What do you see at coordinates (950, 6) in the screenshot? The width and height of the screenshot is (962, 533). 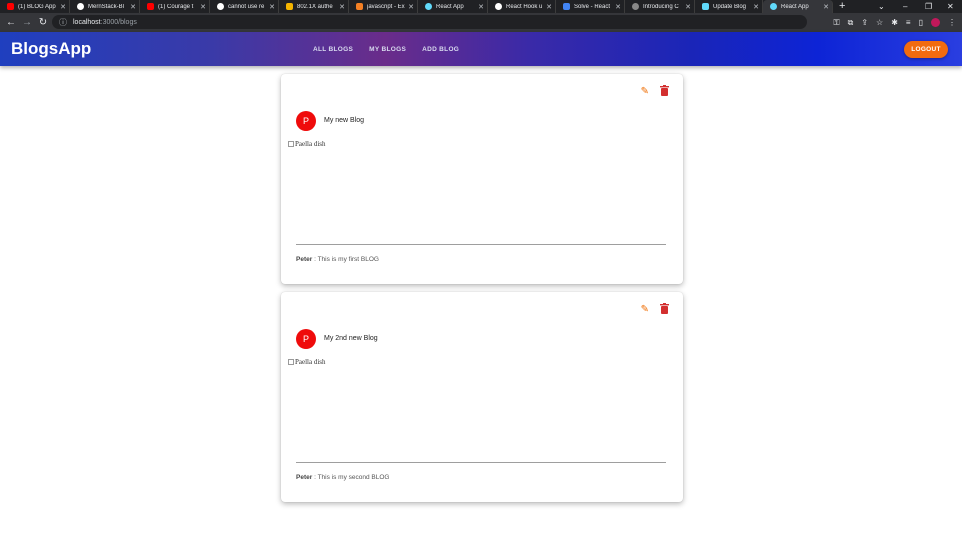 I see `close-window-icon: ✕` at bounding box center [950, 6].